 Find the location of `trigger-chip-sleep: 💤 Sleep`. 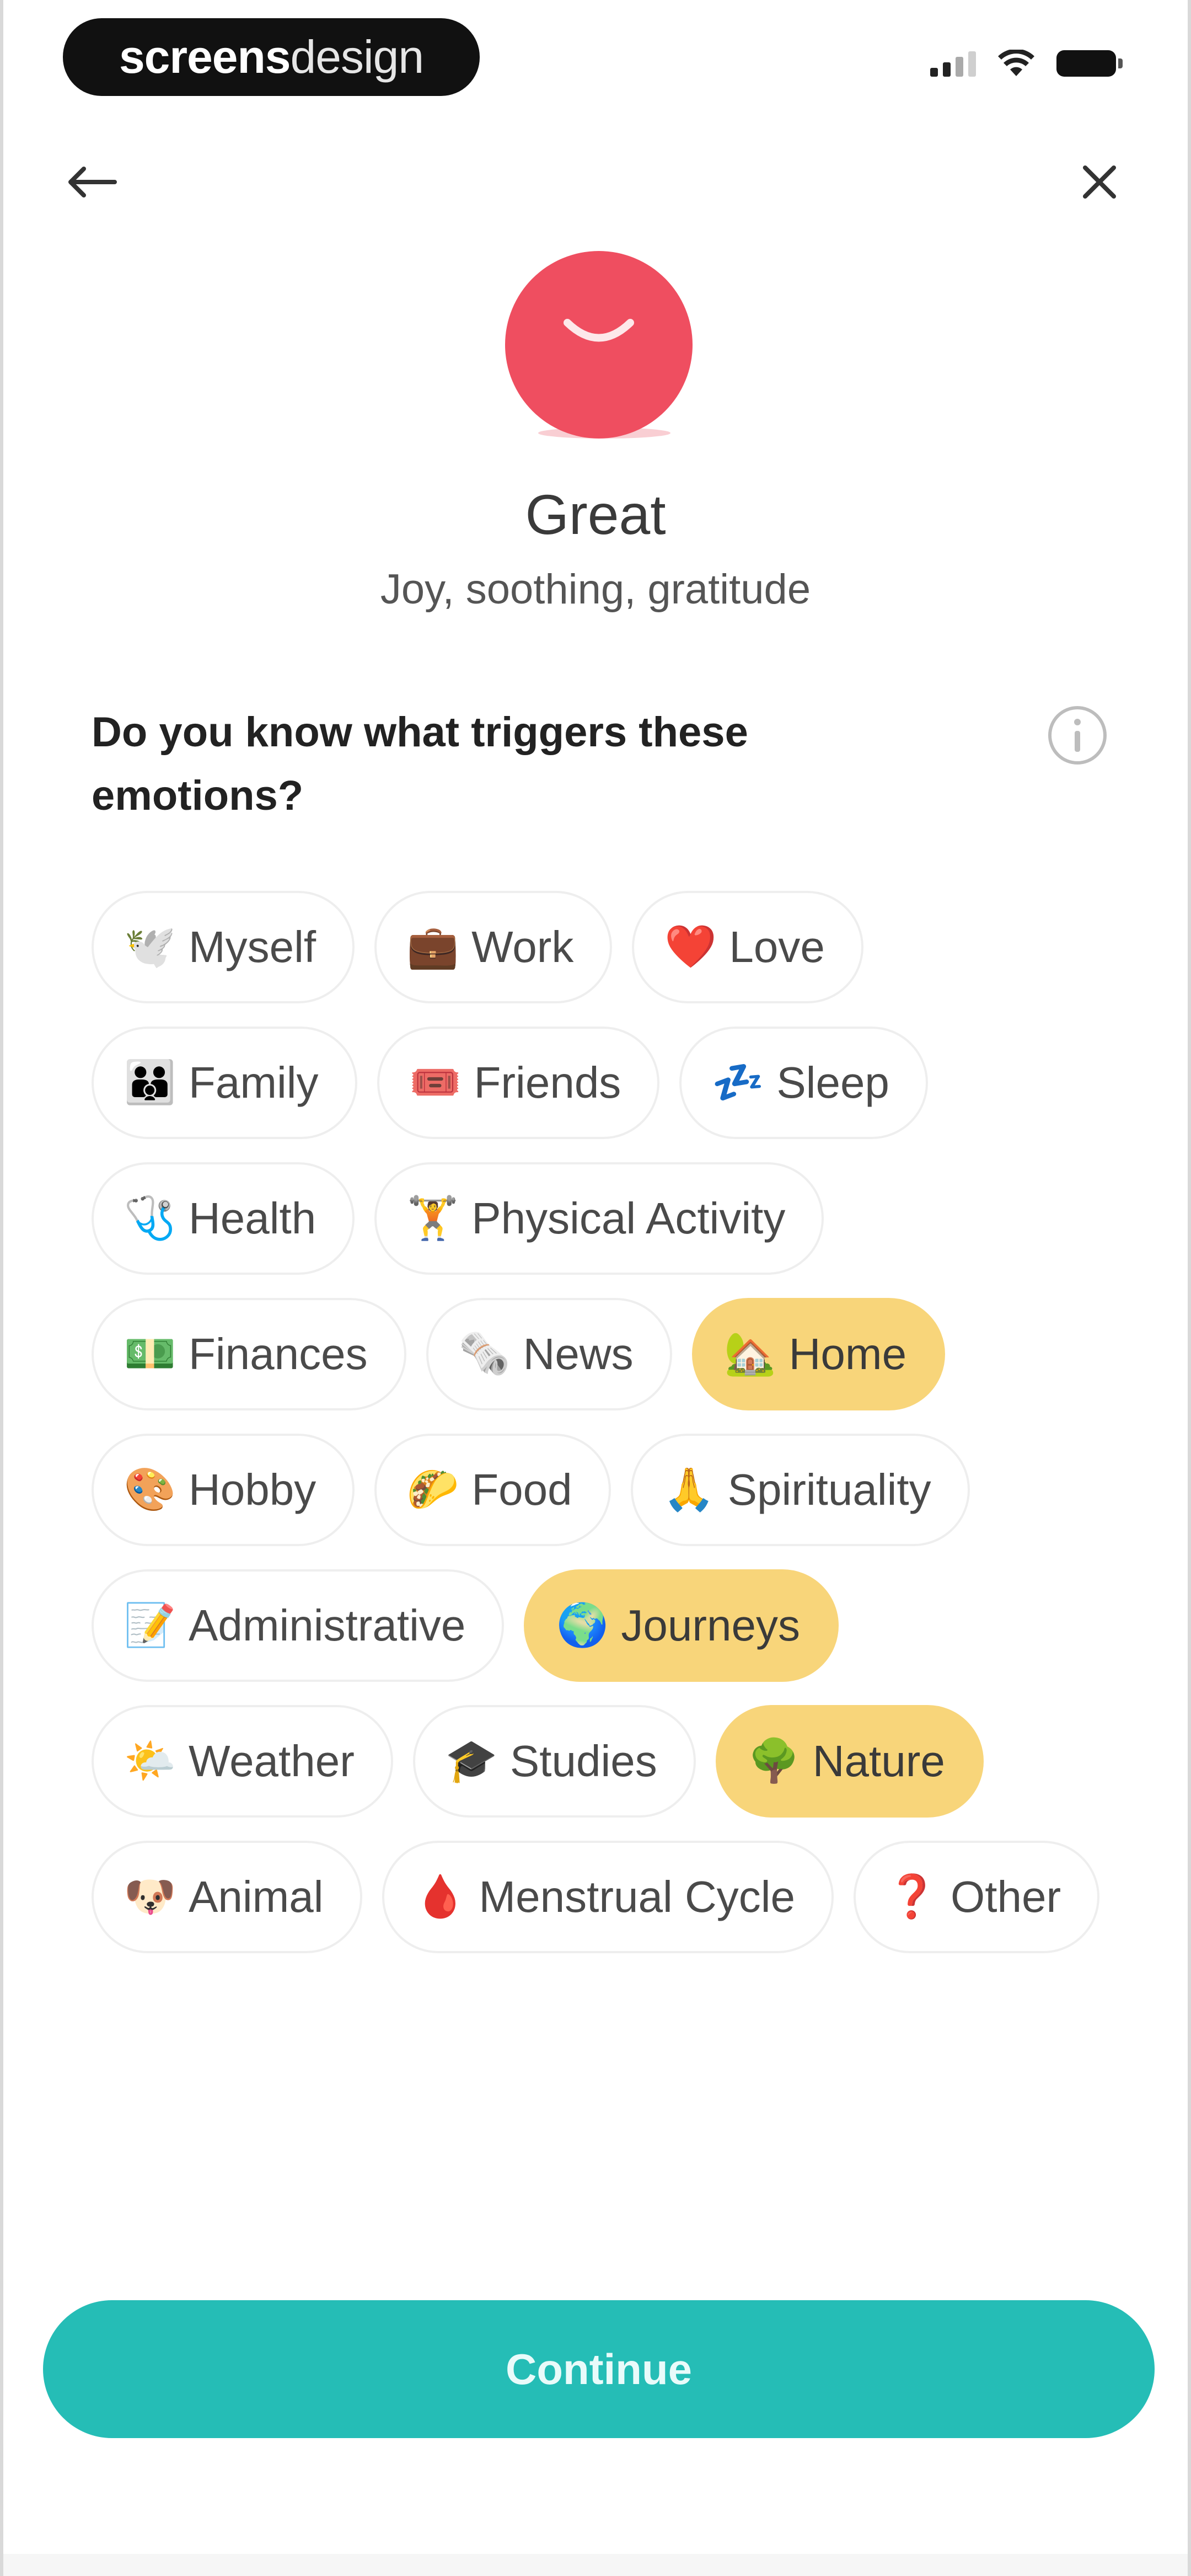

trigger-chip-sleep: 💤 Sleep is located at coordinates (803, 1083).